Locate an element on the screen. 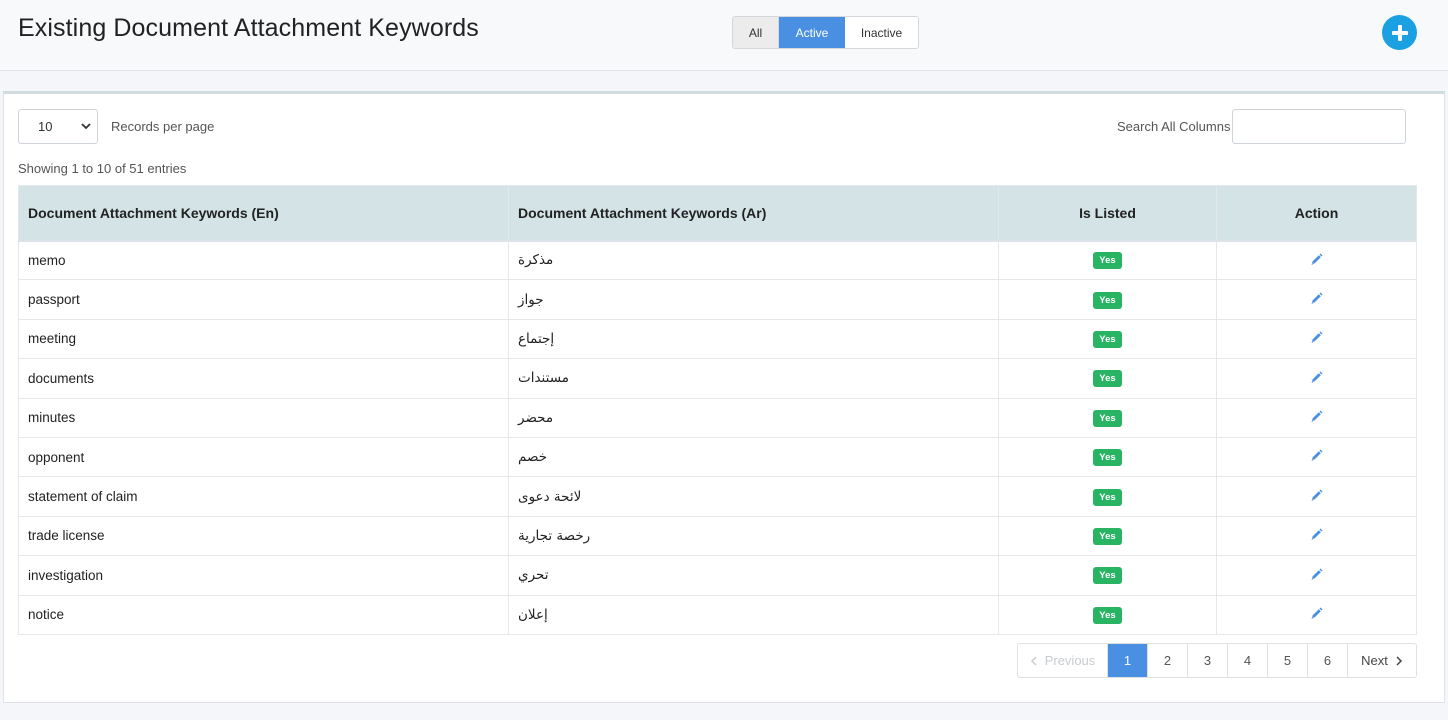 The height and width of the screenshot is (720, 1448). keyword-en-cell: minutes is located at coordinates (263, 417).